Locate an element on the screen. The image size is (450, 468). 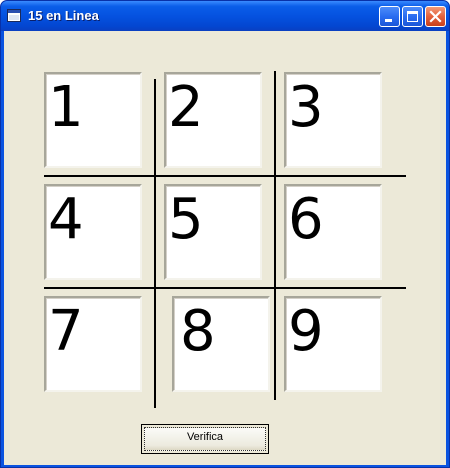
tile-number: 7 is located at coordinates (66, 331).